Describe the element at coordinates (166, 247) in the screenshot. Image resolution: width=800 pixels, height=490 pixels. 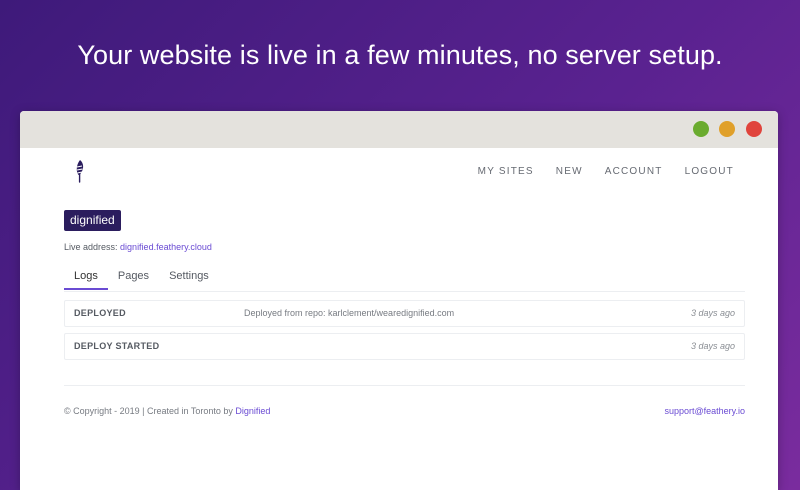
I see `live-address-link: dignified.feathery.cloud` at that location.